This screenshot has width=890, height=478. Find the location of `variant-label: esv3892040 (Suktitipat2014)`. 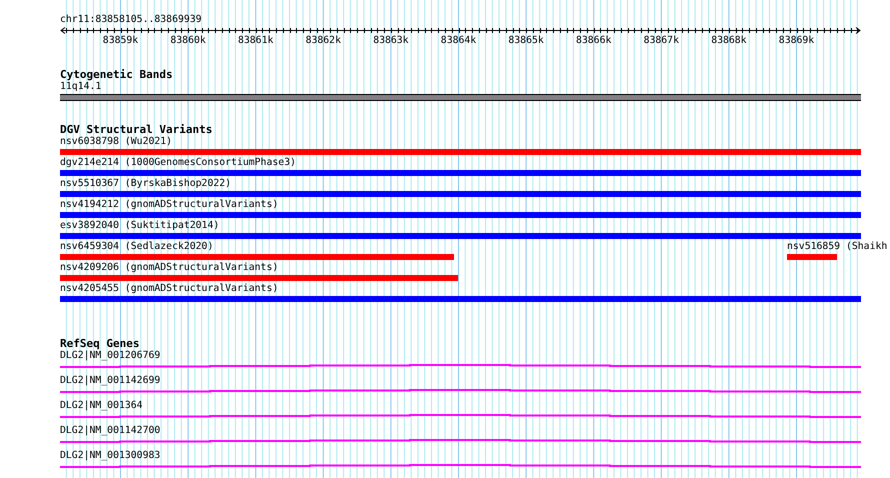

variant-label: esv3892040 (Suktitipat2014) is located at coordinates (140, 226).